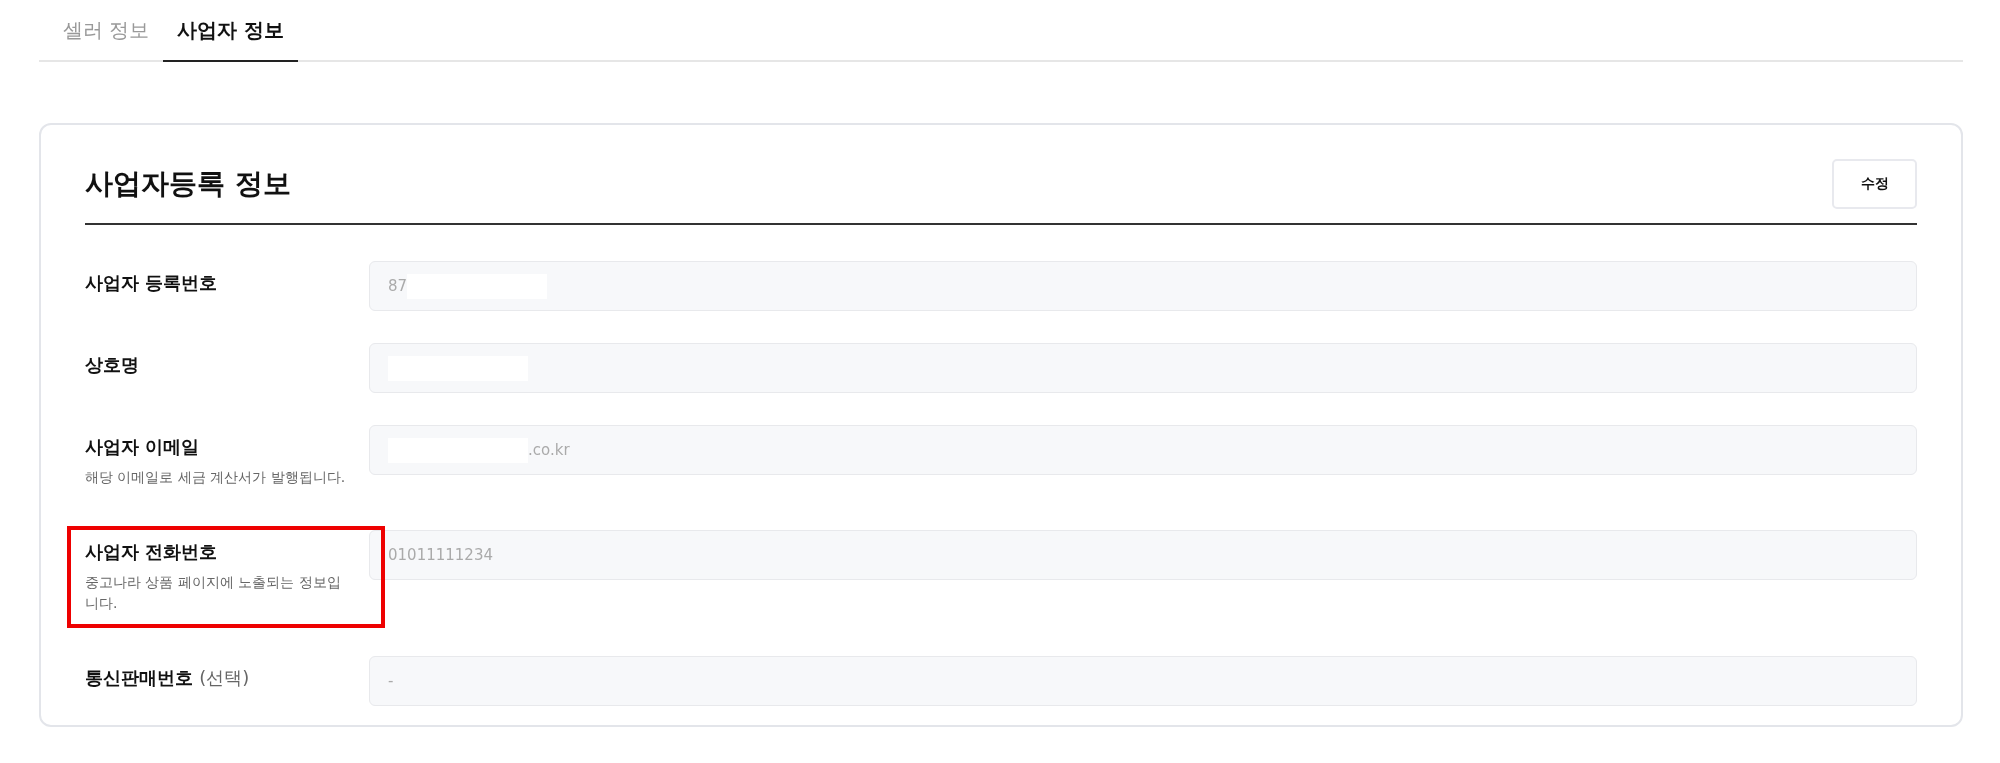 The image size is (2000, 763). I want to click on field-description: 중고나라 상품 페이지에 노출되는 정보입니다., so click(213, 593).